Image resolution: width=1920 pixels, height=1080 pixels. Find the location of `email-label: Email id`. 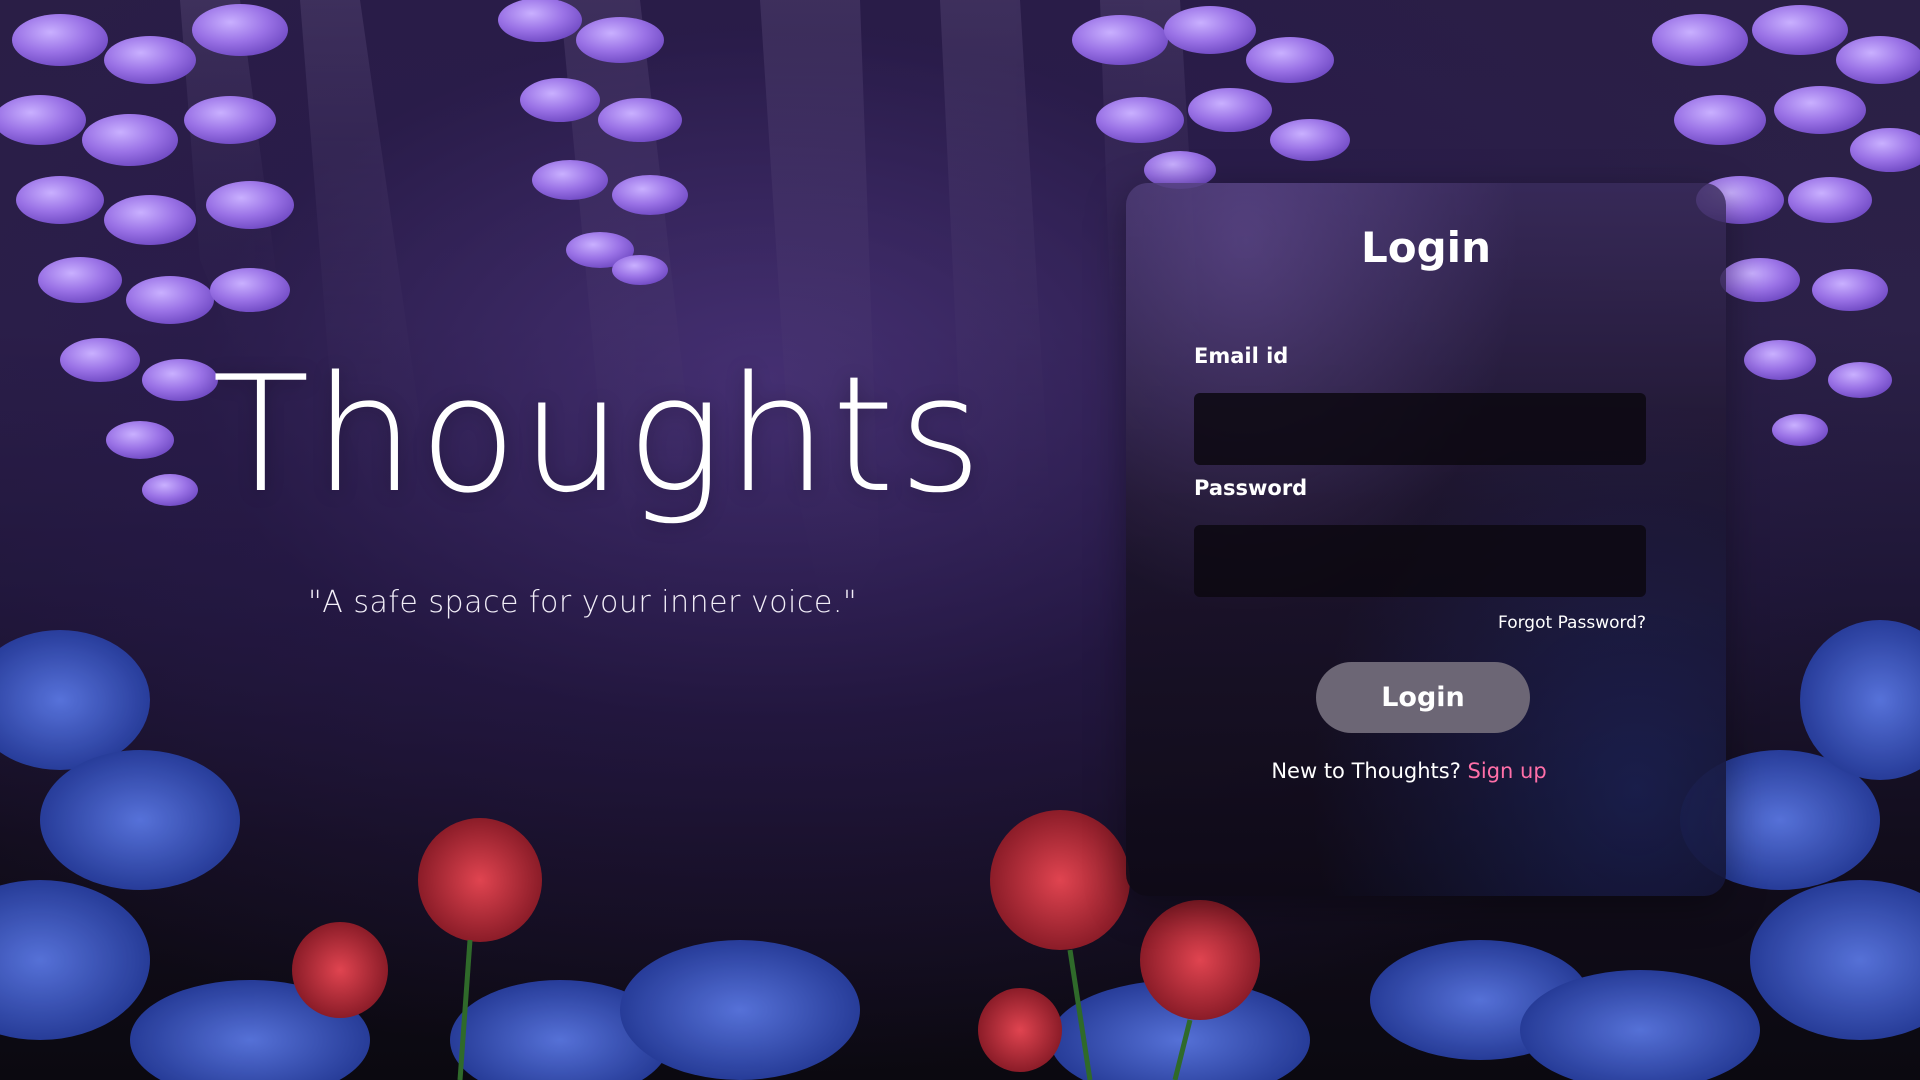

email-label: Email id is located at coordinates (1241, 356).